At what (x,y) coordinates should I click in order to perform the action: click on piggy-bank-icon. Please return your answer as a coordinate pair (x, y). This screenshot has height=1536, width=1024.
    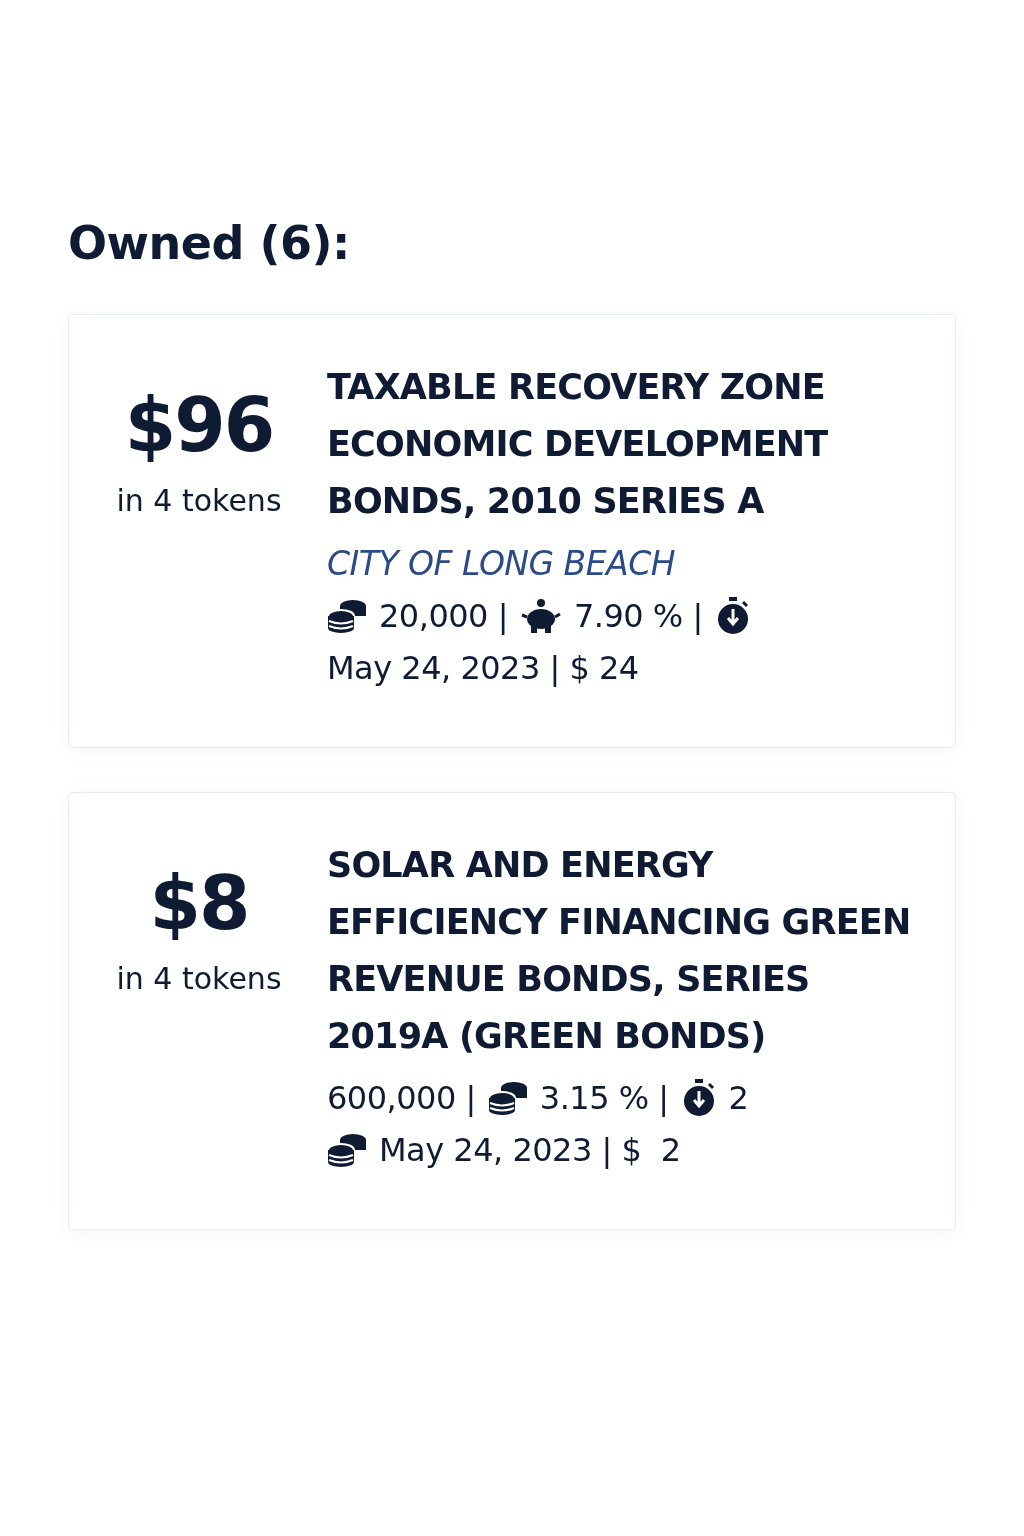
    Looking at the image, I should click on (540, 616).